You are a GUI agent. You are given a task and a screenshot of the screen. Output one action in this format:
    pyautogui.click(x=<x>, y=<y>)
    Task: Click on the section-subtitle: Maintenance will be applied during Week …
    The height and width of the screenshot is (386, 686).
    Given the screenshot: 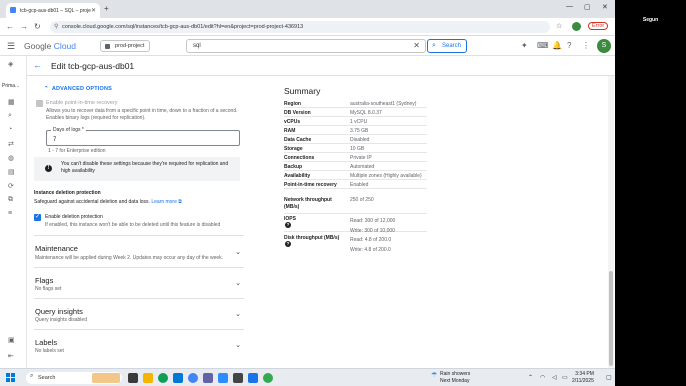 What is the action you would take?
    pyautogui.click(x=129, y=258)
    